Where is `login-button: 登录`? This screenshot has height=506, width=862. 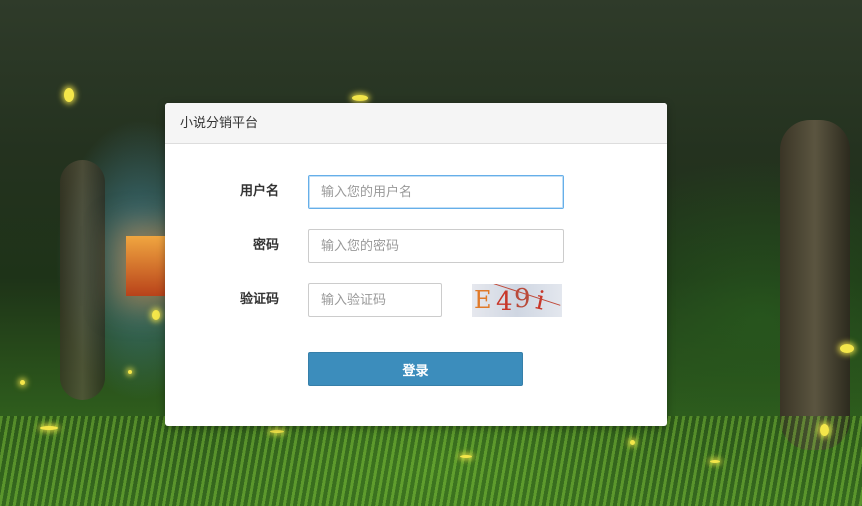
login-button: 登录 is located at coordinates (415, 369).